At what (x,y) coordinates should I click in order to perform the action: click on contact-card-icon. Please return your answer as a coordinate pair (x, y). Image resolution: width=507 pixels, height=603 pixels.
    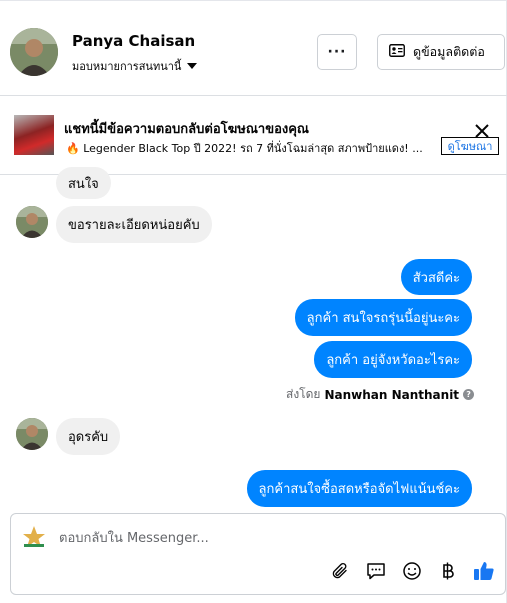
    Looking at the image, I should click on (397, 52).